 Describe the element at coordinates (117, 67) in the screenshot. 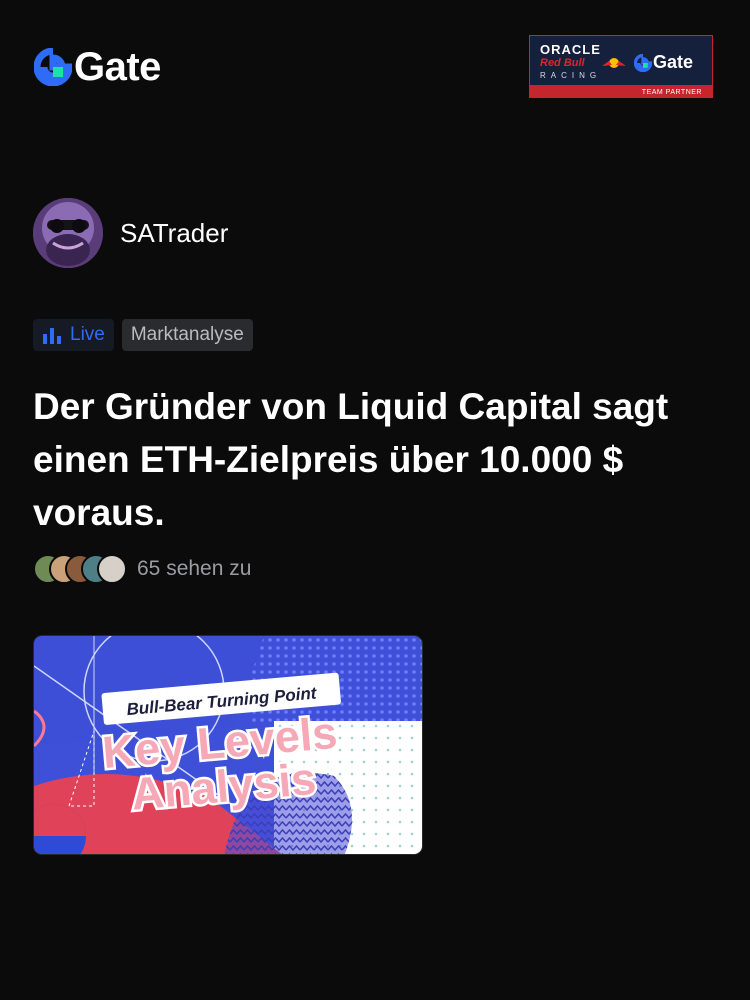

I see `logo-text: Gate` at that location.